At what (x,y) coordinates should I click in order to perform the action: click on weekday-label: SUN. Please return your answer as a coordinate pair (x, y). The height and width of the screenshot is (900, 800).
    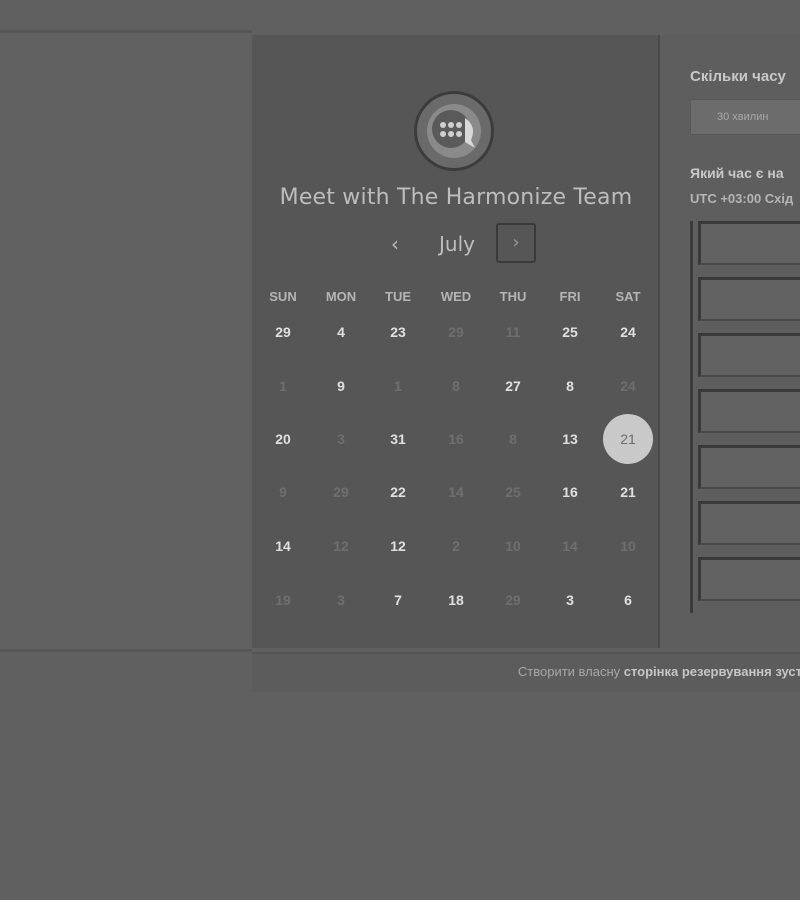
    Looking at the image, I should click on (283, 296).